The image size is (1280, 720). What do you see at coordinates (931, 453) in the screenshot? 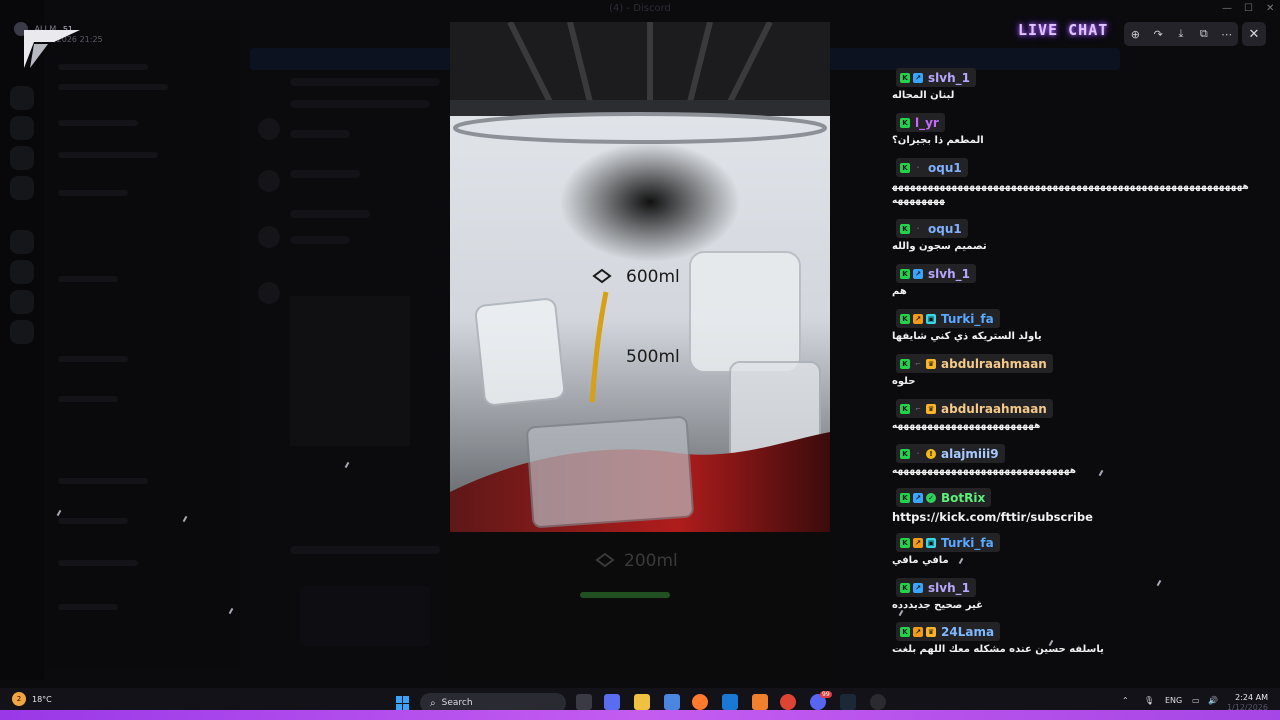
I see `coin-badge-icon: !` at bounding box center [931, 453].